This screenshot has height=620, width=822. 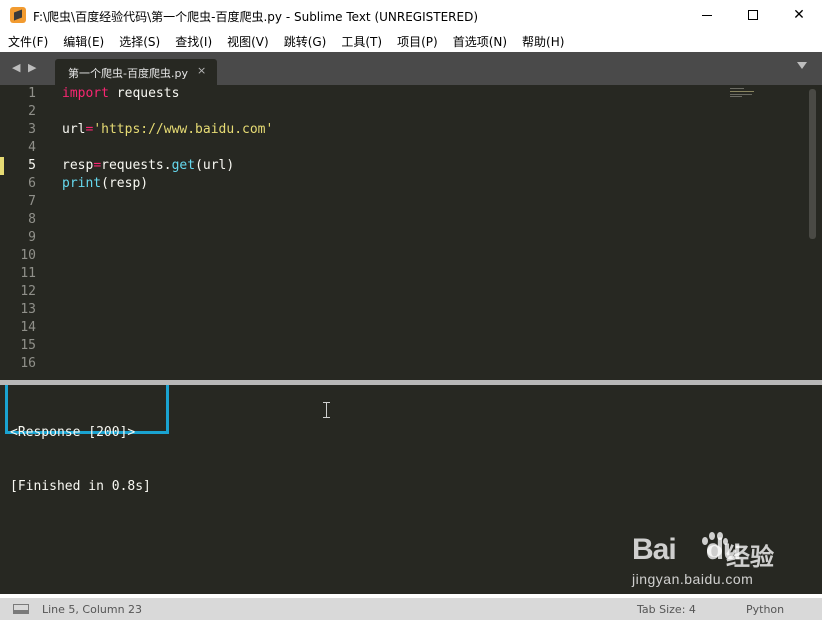 I want to click on maximize-button, so click(x=753, y=15).